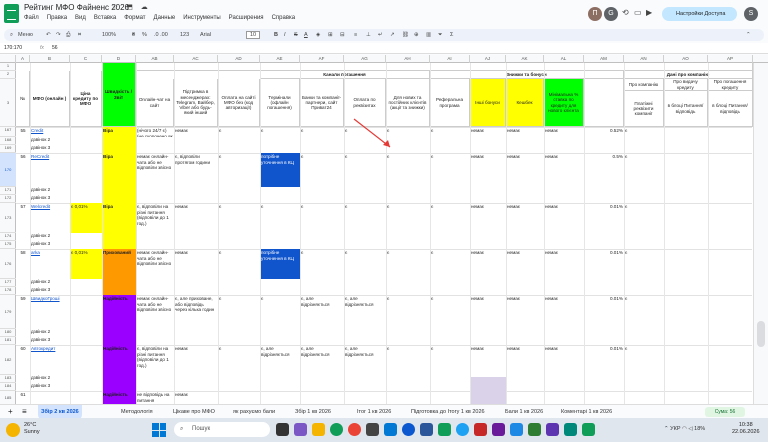 The image size is (768, 442). What do you see at coordinates (165, 18) in the screenshot?
I see `menu-data: Данные` at bounding box center [165, 18].